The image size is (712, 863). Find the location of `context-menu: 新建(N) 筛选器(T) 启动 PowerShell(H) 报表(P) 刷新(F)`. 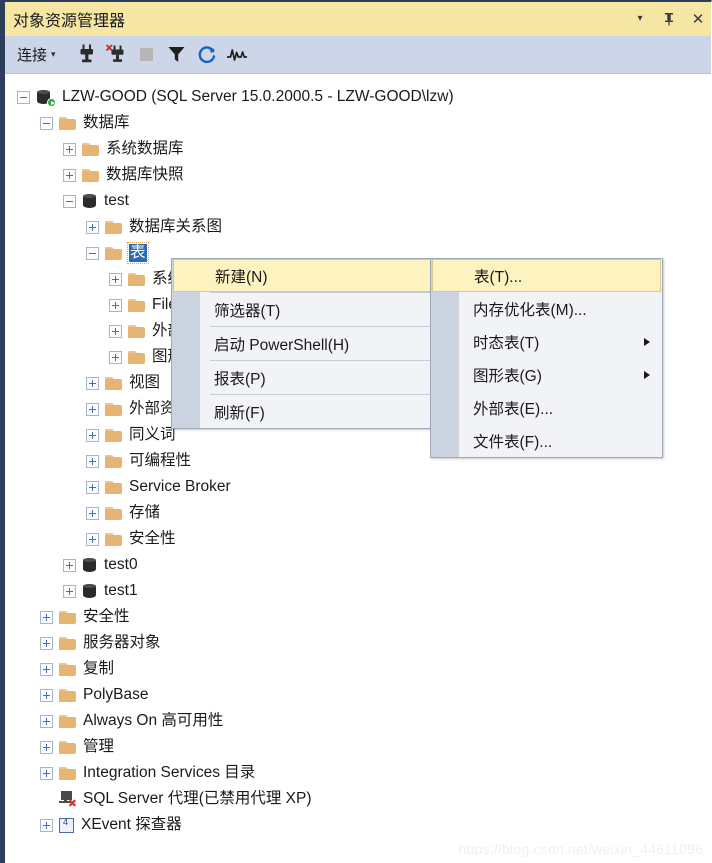

context-menu: 新建(N) 筛选器(T) 启动 PowerShell(H) 报表(P) 刷新(F) is located at coordinates (315, 343).